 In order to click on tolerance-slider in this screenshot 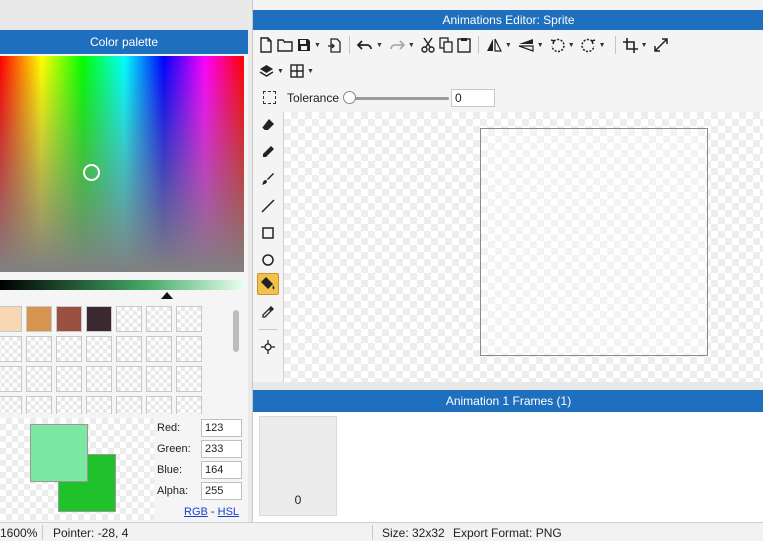, I will do `click(399, 98)`.